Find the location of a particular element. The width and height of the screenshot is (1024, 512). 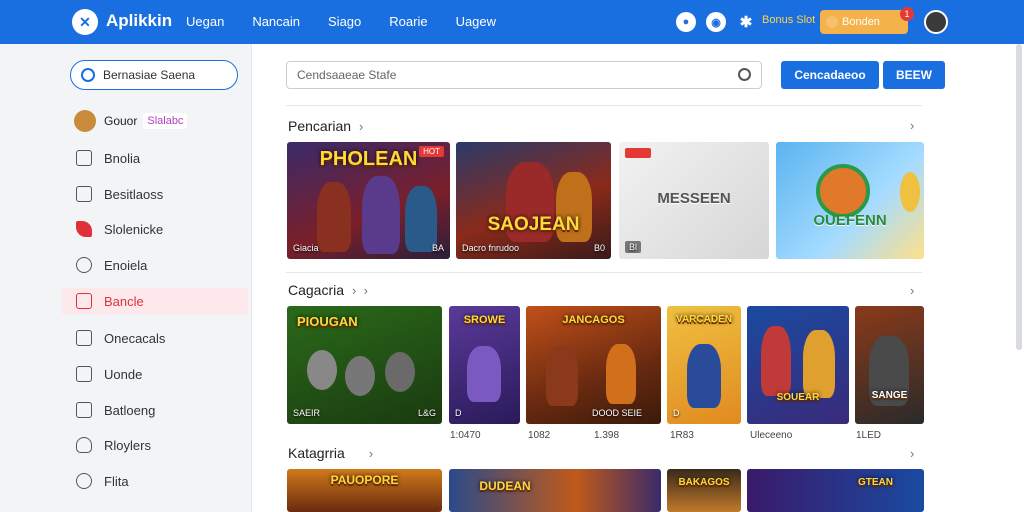

game-title: BAKAGOS is located at coordinates (704, 482).